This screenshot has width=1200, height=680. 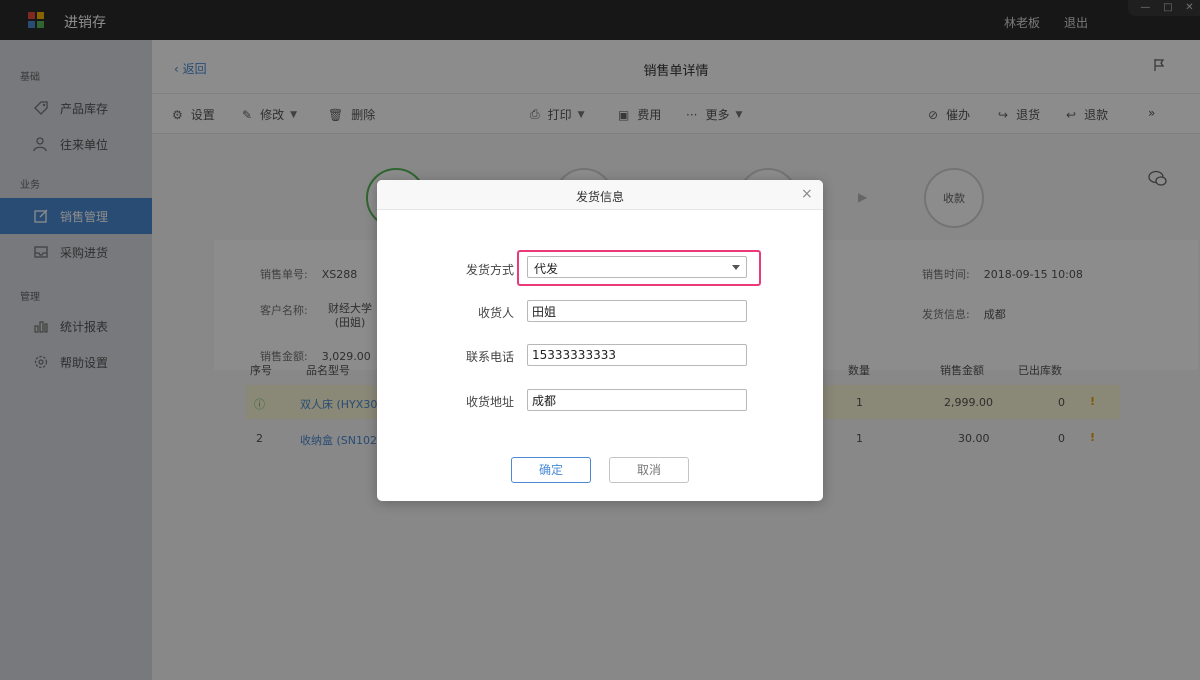 What do you see at coordinates (637, 311) in the screenshot?
I see `receiver-input` at bounding box center [637, 311].